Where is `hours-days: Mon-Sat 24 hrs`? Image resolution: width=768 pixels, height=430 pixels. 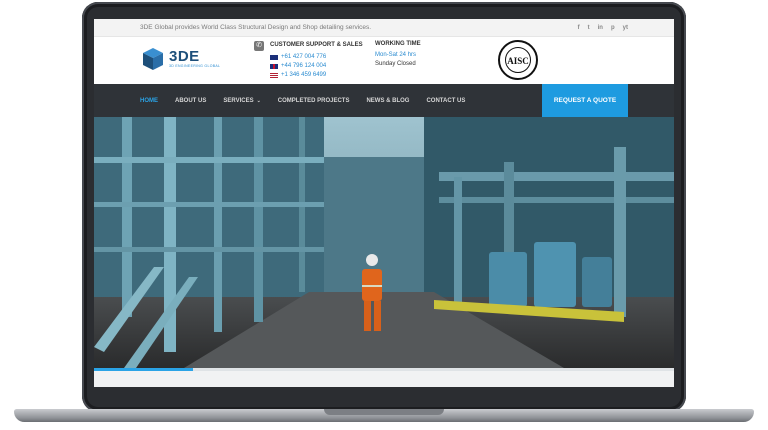
hours-days: Mon-Sat 24 hrs is located at coordinates (396, 55).